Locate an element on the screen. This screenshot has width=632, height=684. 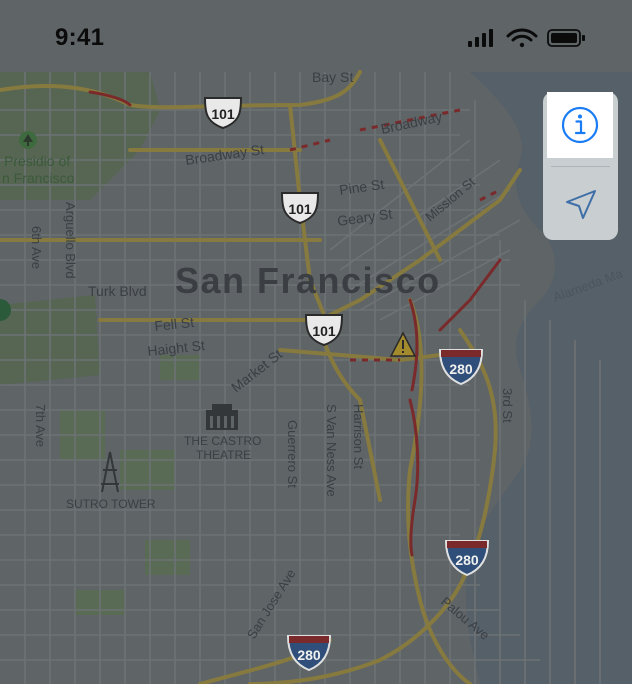
status-icons is located at coordinates (526, 38).